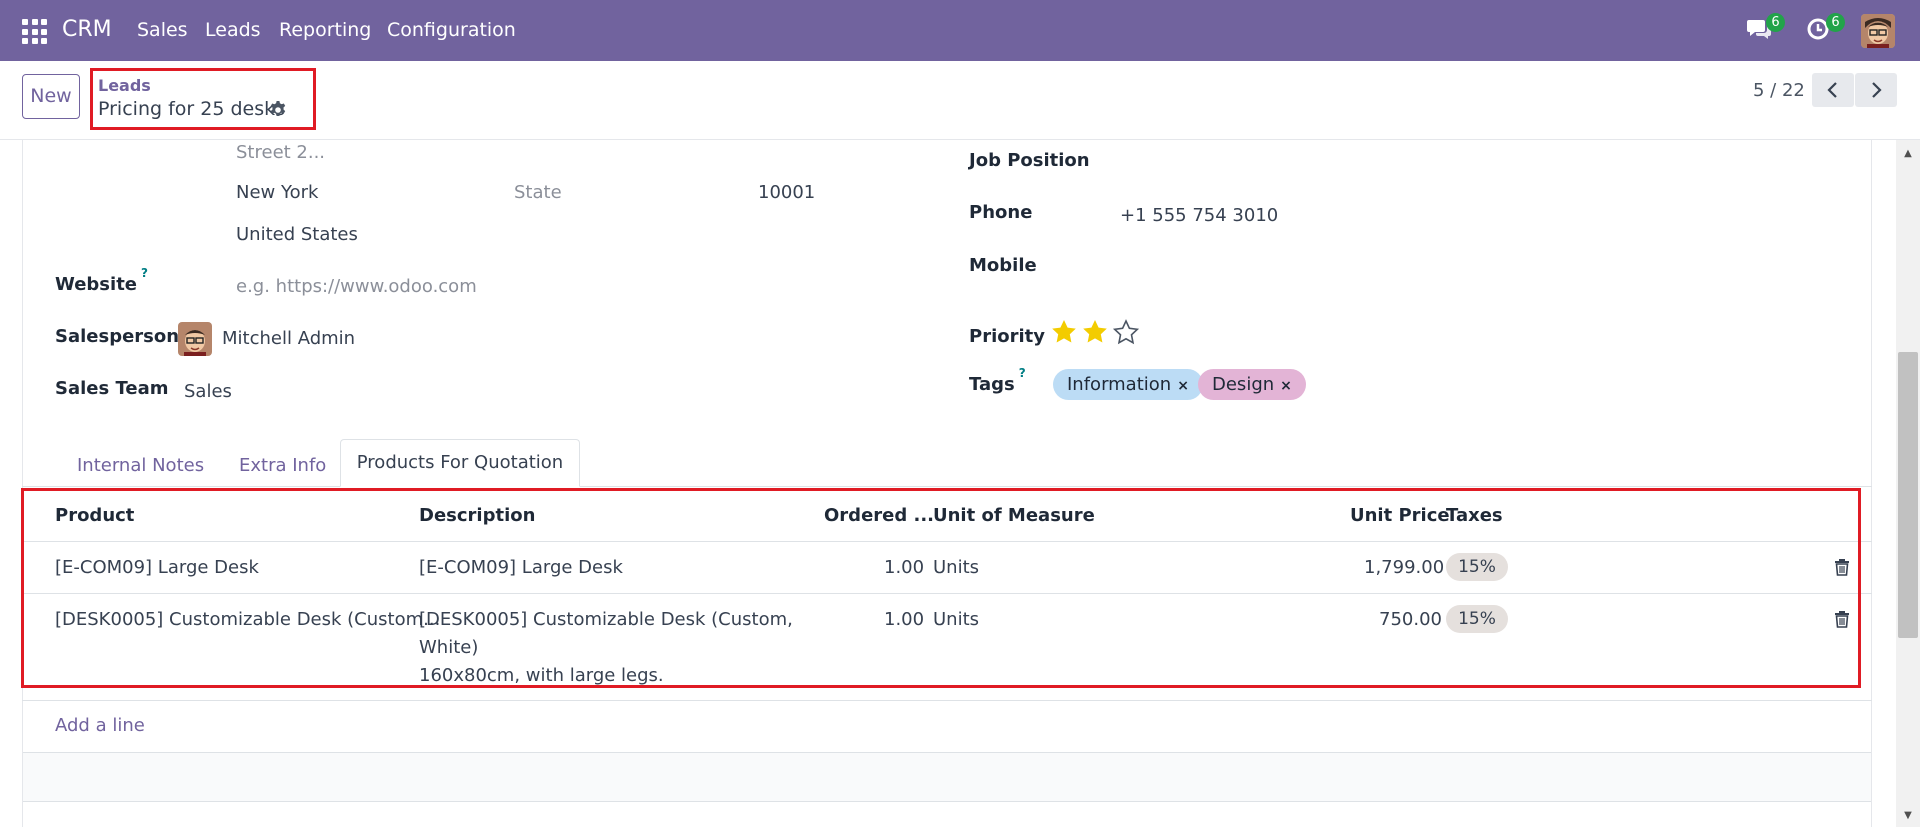 The image size is (1920, 827). Describe the element at coordinates (112, 388) in the screenshot. I see `sales-team-label: Sales Team` at that location.